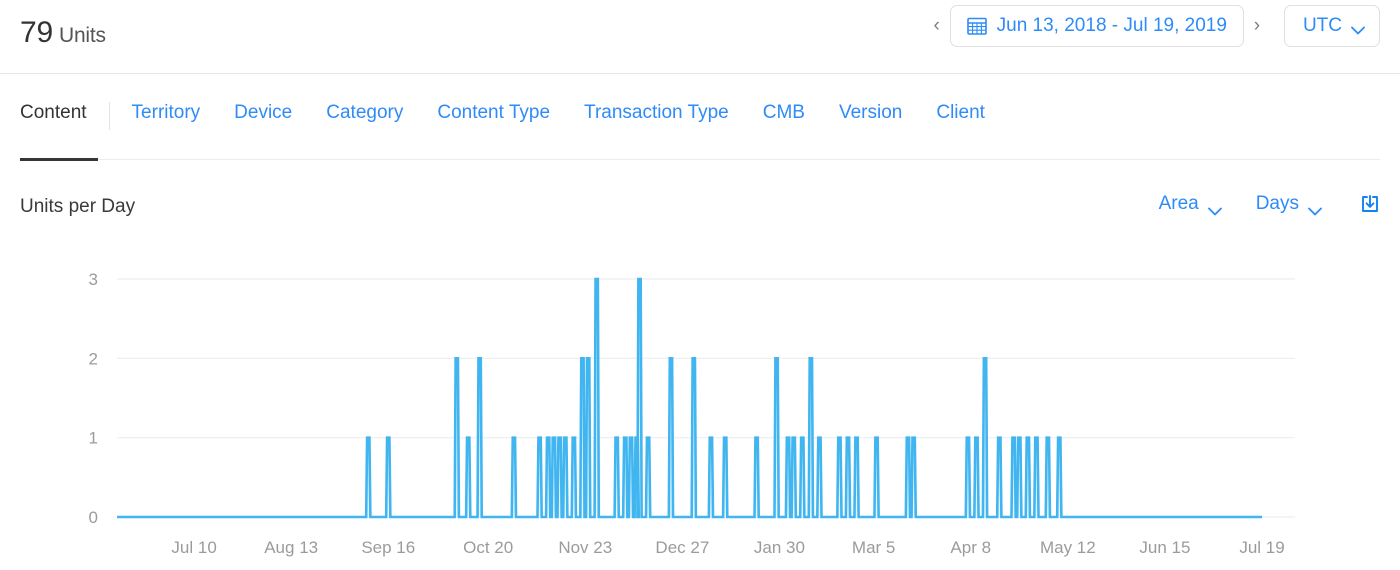 Image resolution: width=1400 pixels, height=570 pixels. I want to click on timezone-selector: UTC, so click(1331, 26).